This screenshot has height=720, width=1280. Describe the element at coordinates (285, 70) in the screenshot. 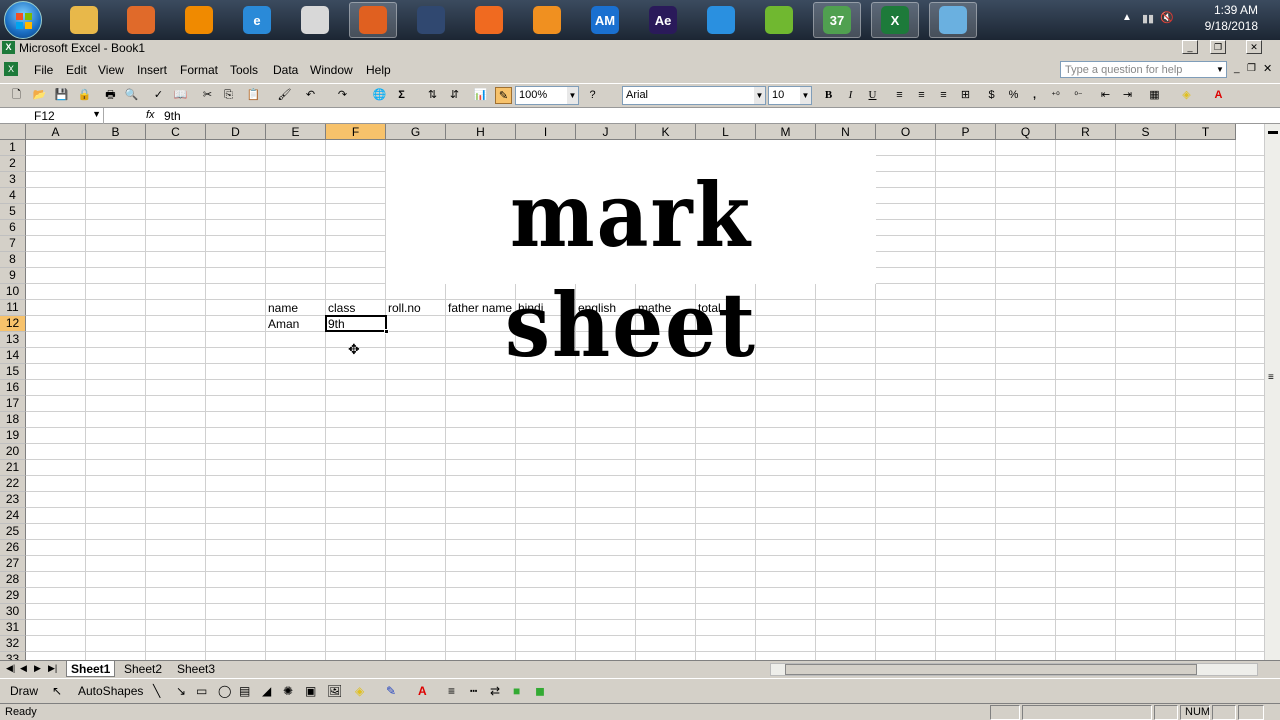

I see `menu-data: Data` at that location.